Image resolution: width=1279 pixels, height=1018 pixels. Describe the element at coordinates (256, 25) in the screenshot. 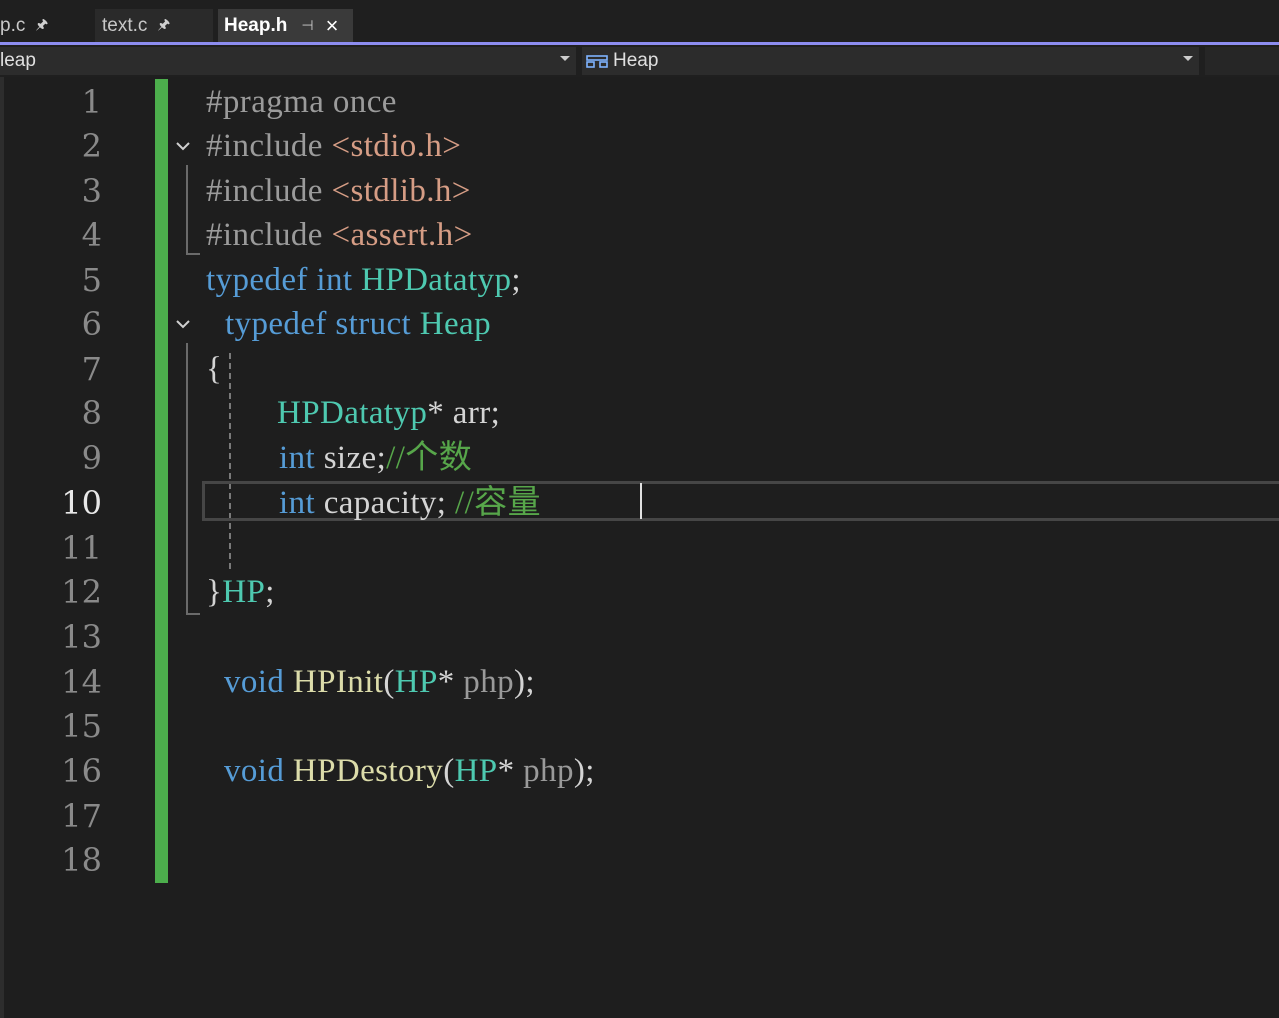

I see `tab-label: Heap.h` at that location.